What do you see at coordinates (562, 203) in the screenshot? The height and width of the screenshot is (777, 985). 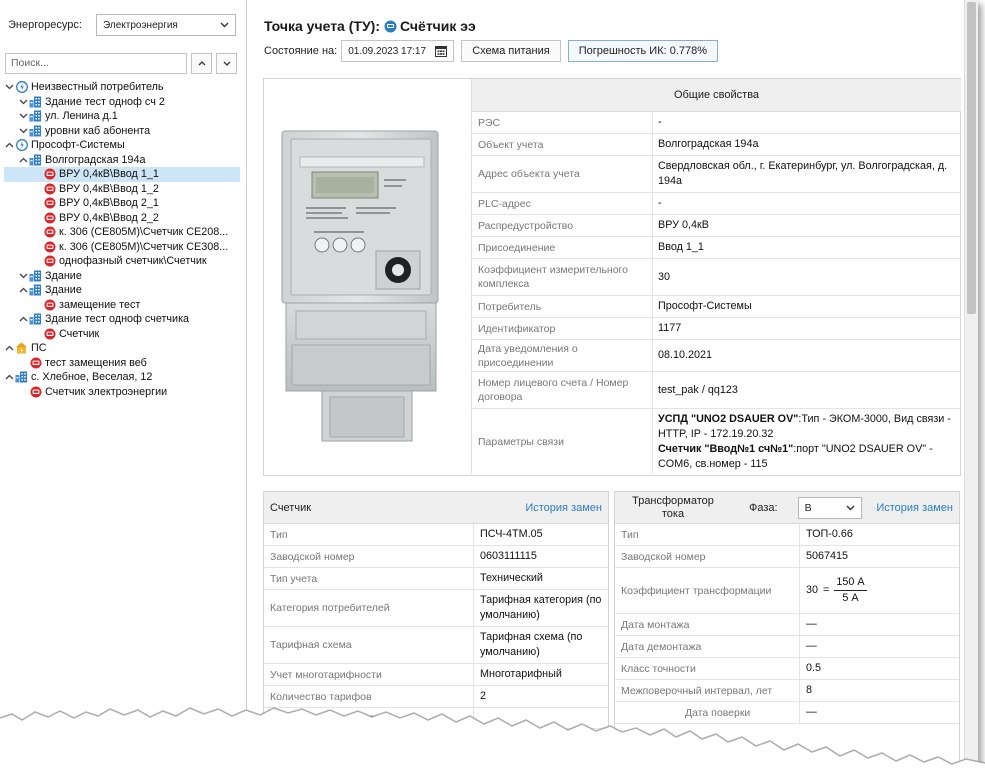 I see `property-label: PLC-адрес` at bounding box center [562, 203].